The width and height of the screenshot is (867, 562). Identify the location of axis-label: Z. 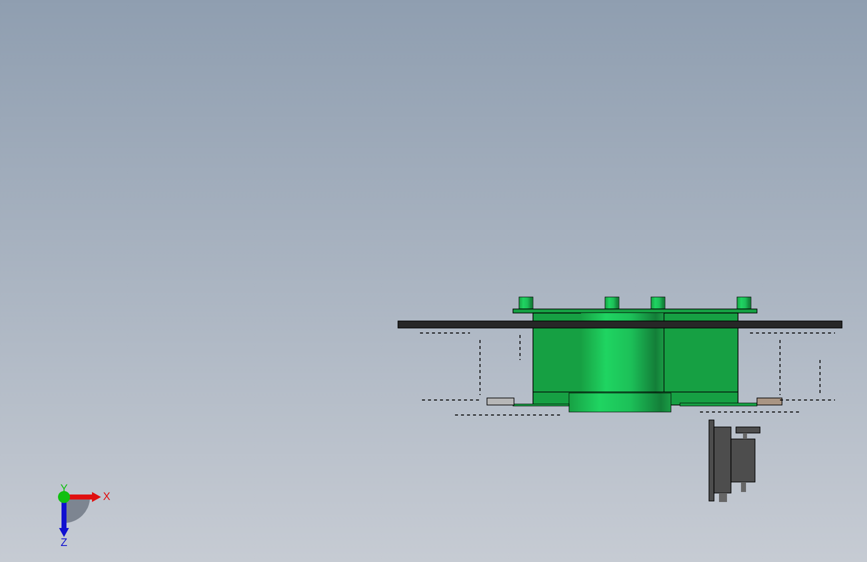
(64, 542).